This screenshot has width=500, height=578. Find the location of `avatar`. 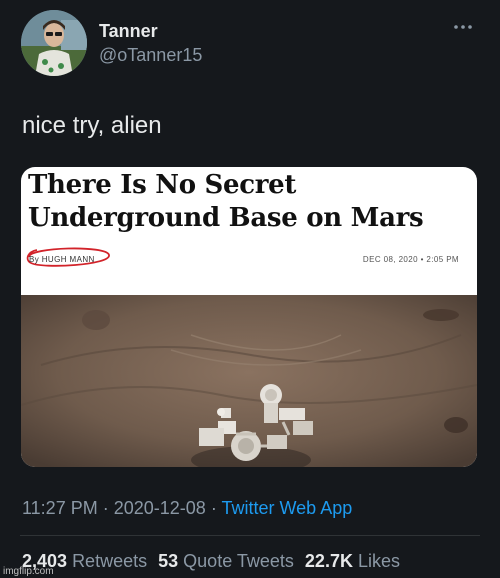

avatar is located at coordinates (54, 43).